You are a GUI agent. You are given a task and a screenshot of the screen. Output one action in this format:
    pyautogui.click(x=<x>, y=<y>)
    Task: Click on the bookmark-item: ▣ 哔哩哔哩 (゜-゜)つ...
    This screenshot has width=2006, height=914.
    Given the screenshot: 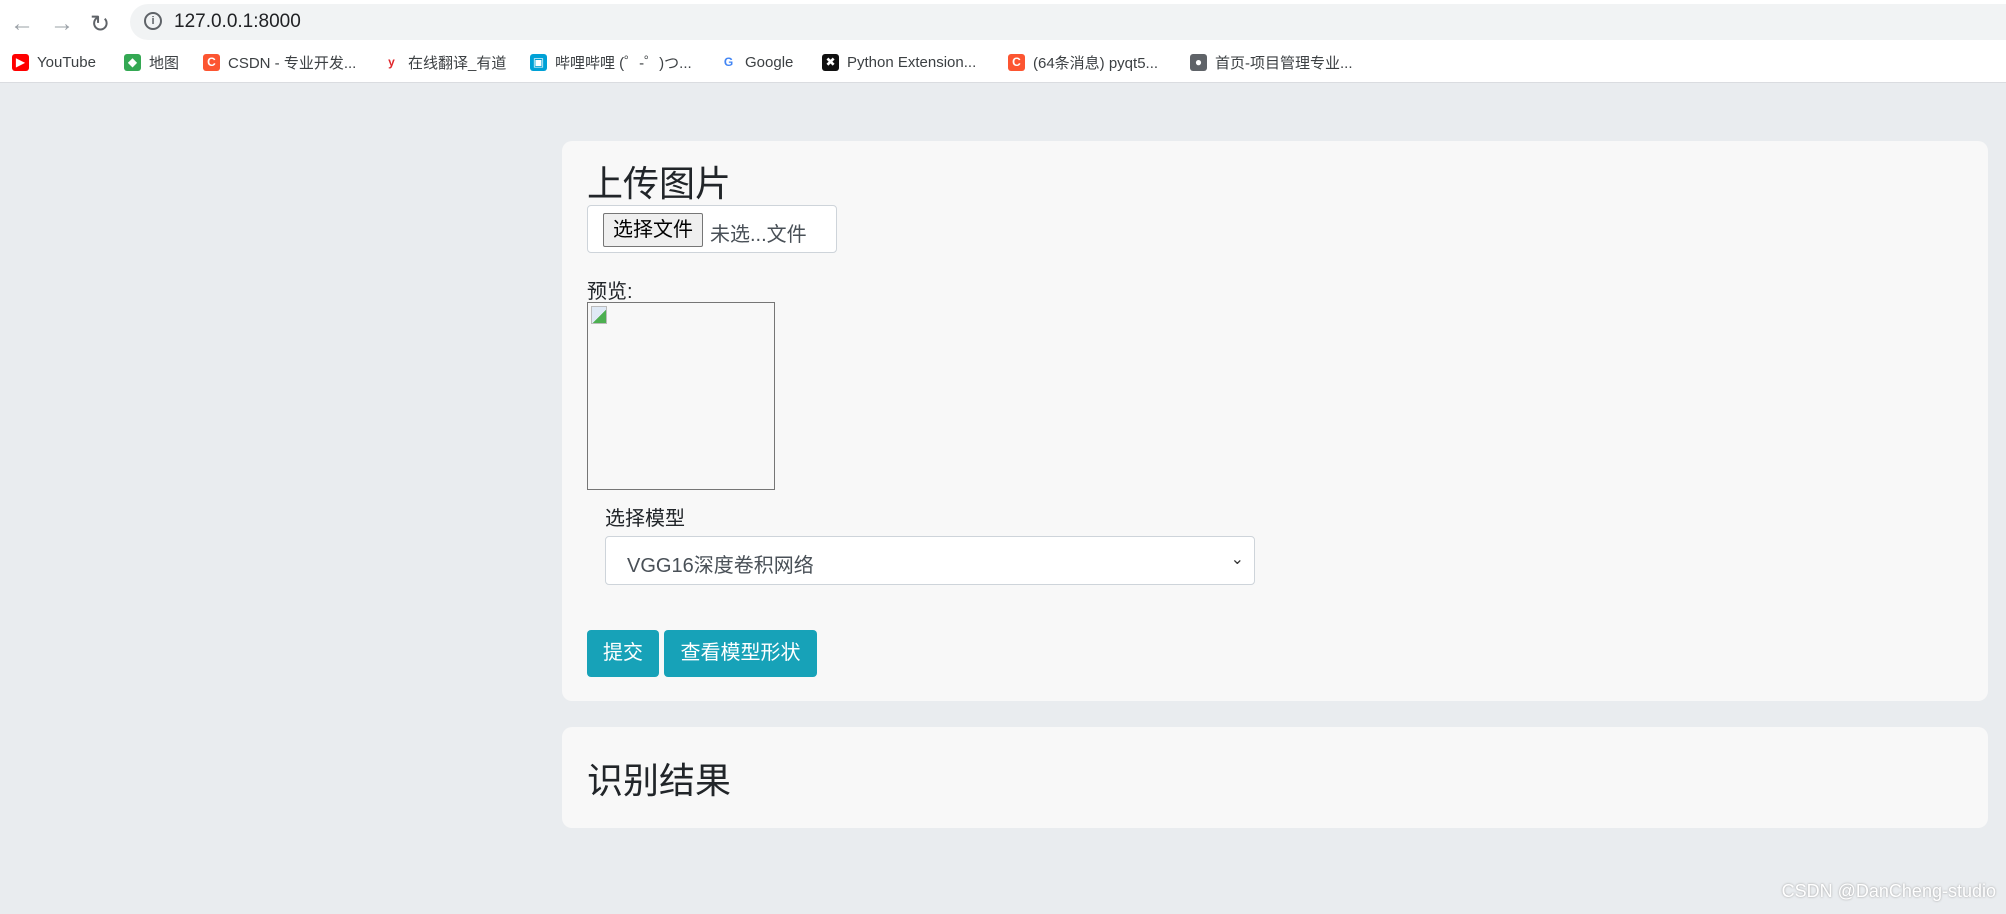 What is the action you would take?
    pyautogui.click(x=611, y=62)
    